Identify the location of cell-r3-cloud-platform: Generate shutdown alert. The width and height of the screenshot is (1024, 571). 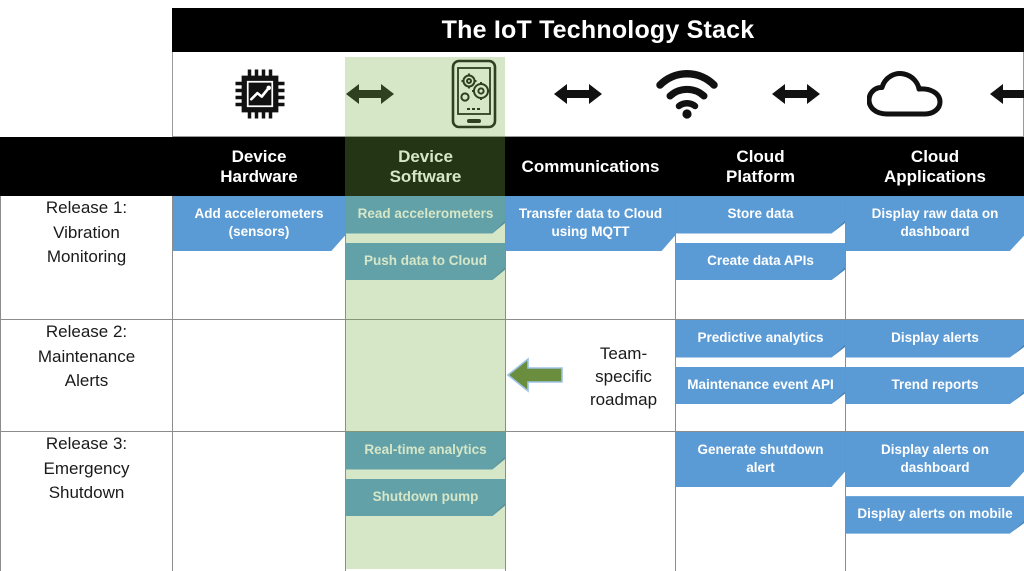
(760, 501).